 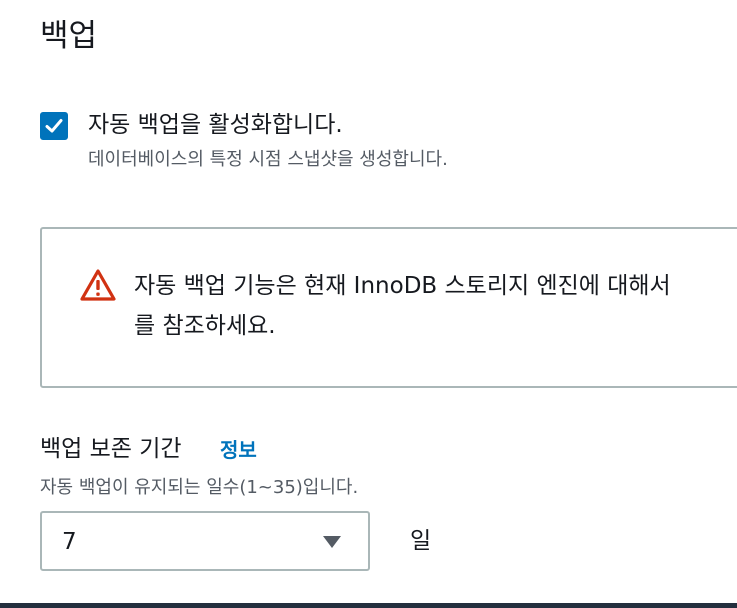 I want to click on auto-backup-description: 데이터베이스의 특정 시점 스냅샷을 생성합니다., so click(x=268, y=159).